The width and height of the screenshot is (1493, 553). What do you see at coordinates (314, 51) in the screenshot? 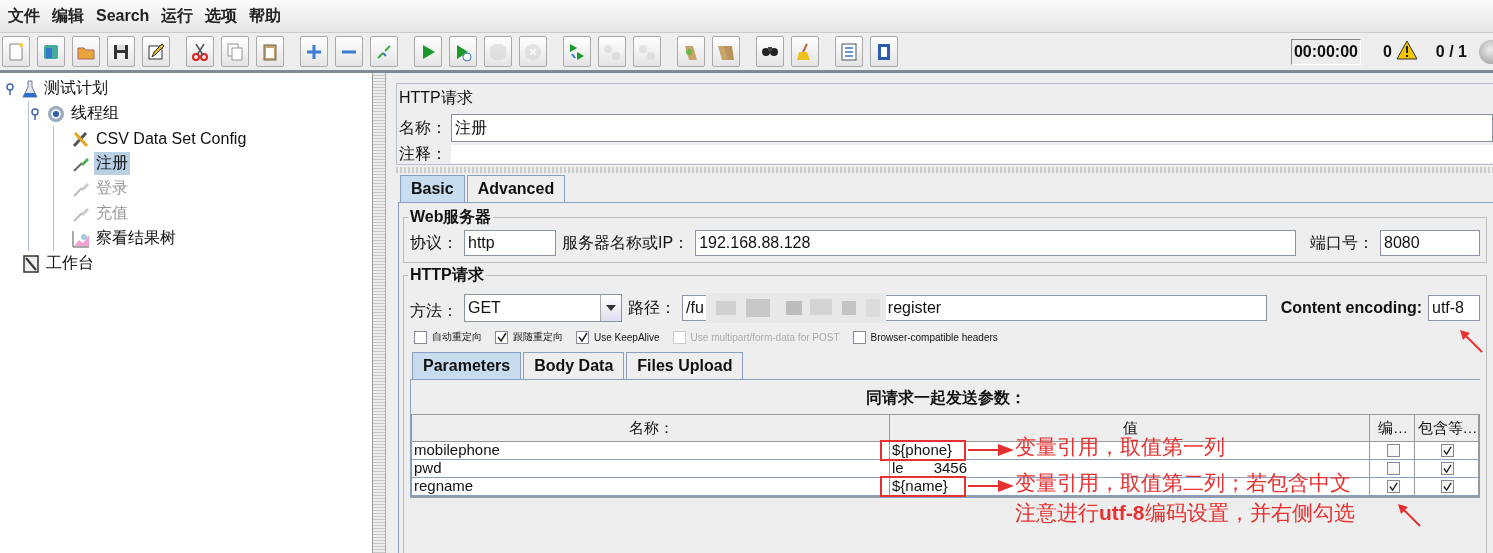
I see `plus-button` at bounding box center [314, 51].